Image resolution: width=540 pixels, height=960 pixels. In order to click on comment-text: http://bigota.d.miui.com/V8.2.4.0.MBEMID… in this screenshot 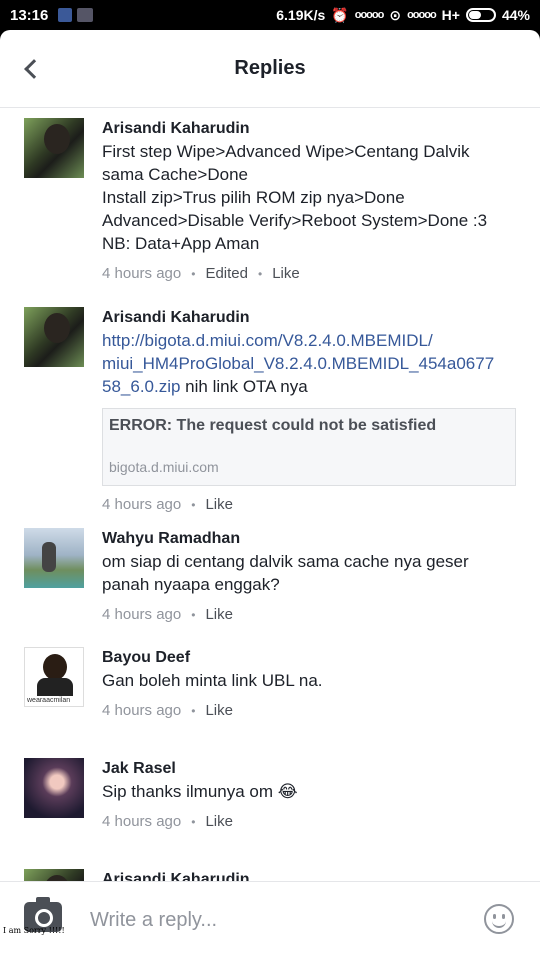, I will do `click(313, 363)`.